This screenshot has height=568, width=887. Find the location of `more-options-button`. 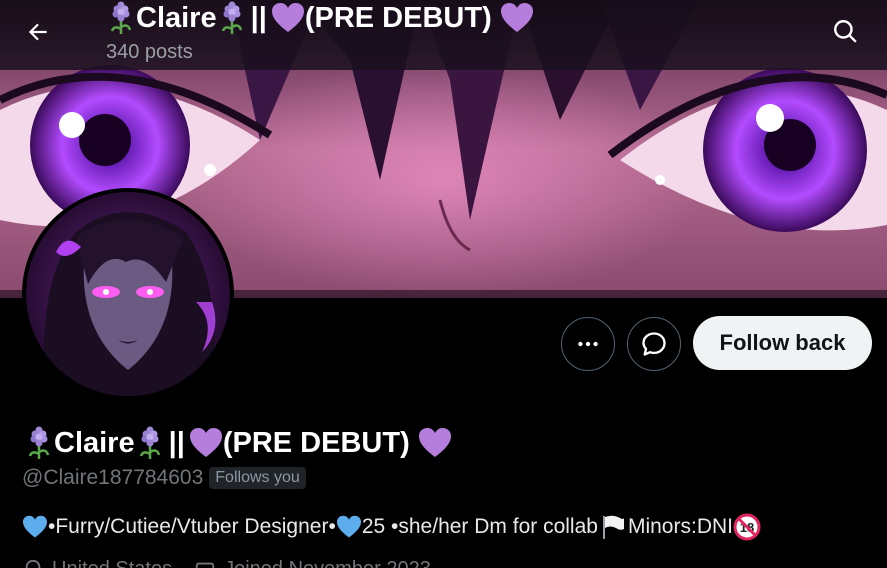

more-options-button is located at coordinates (588, 344).